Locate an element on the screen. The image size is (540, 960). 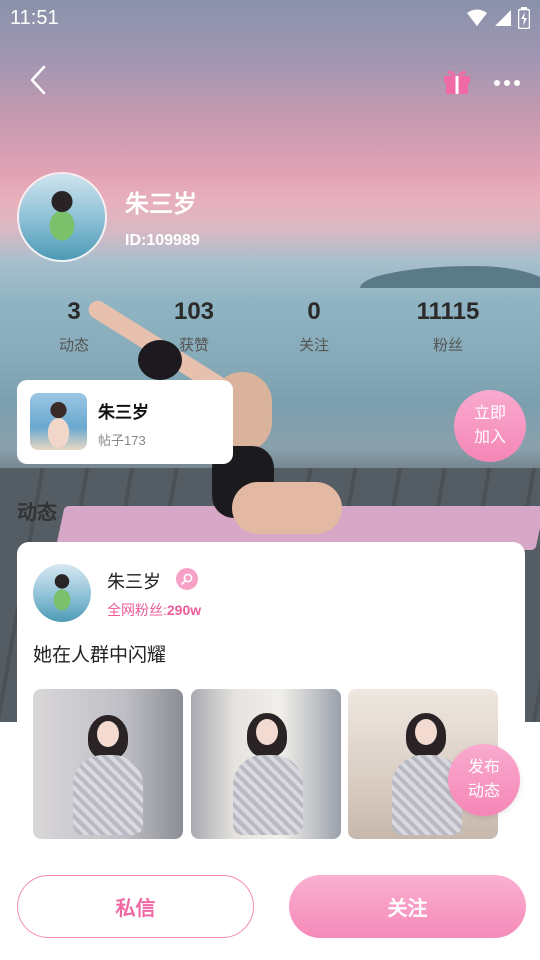
status-time: 11:51 is located at coordinates (34, 18).